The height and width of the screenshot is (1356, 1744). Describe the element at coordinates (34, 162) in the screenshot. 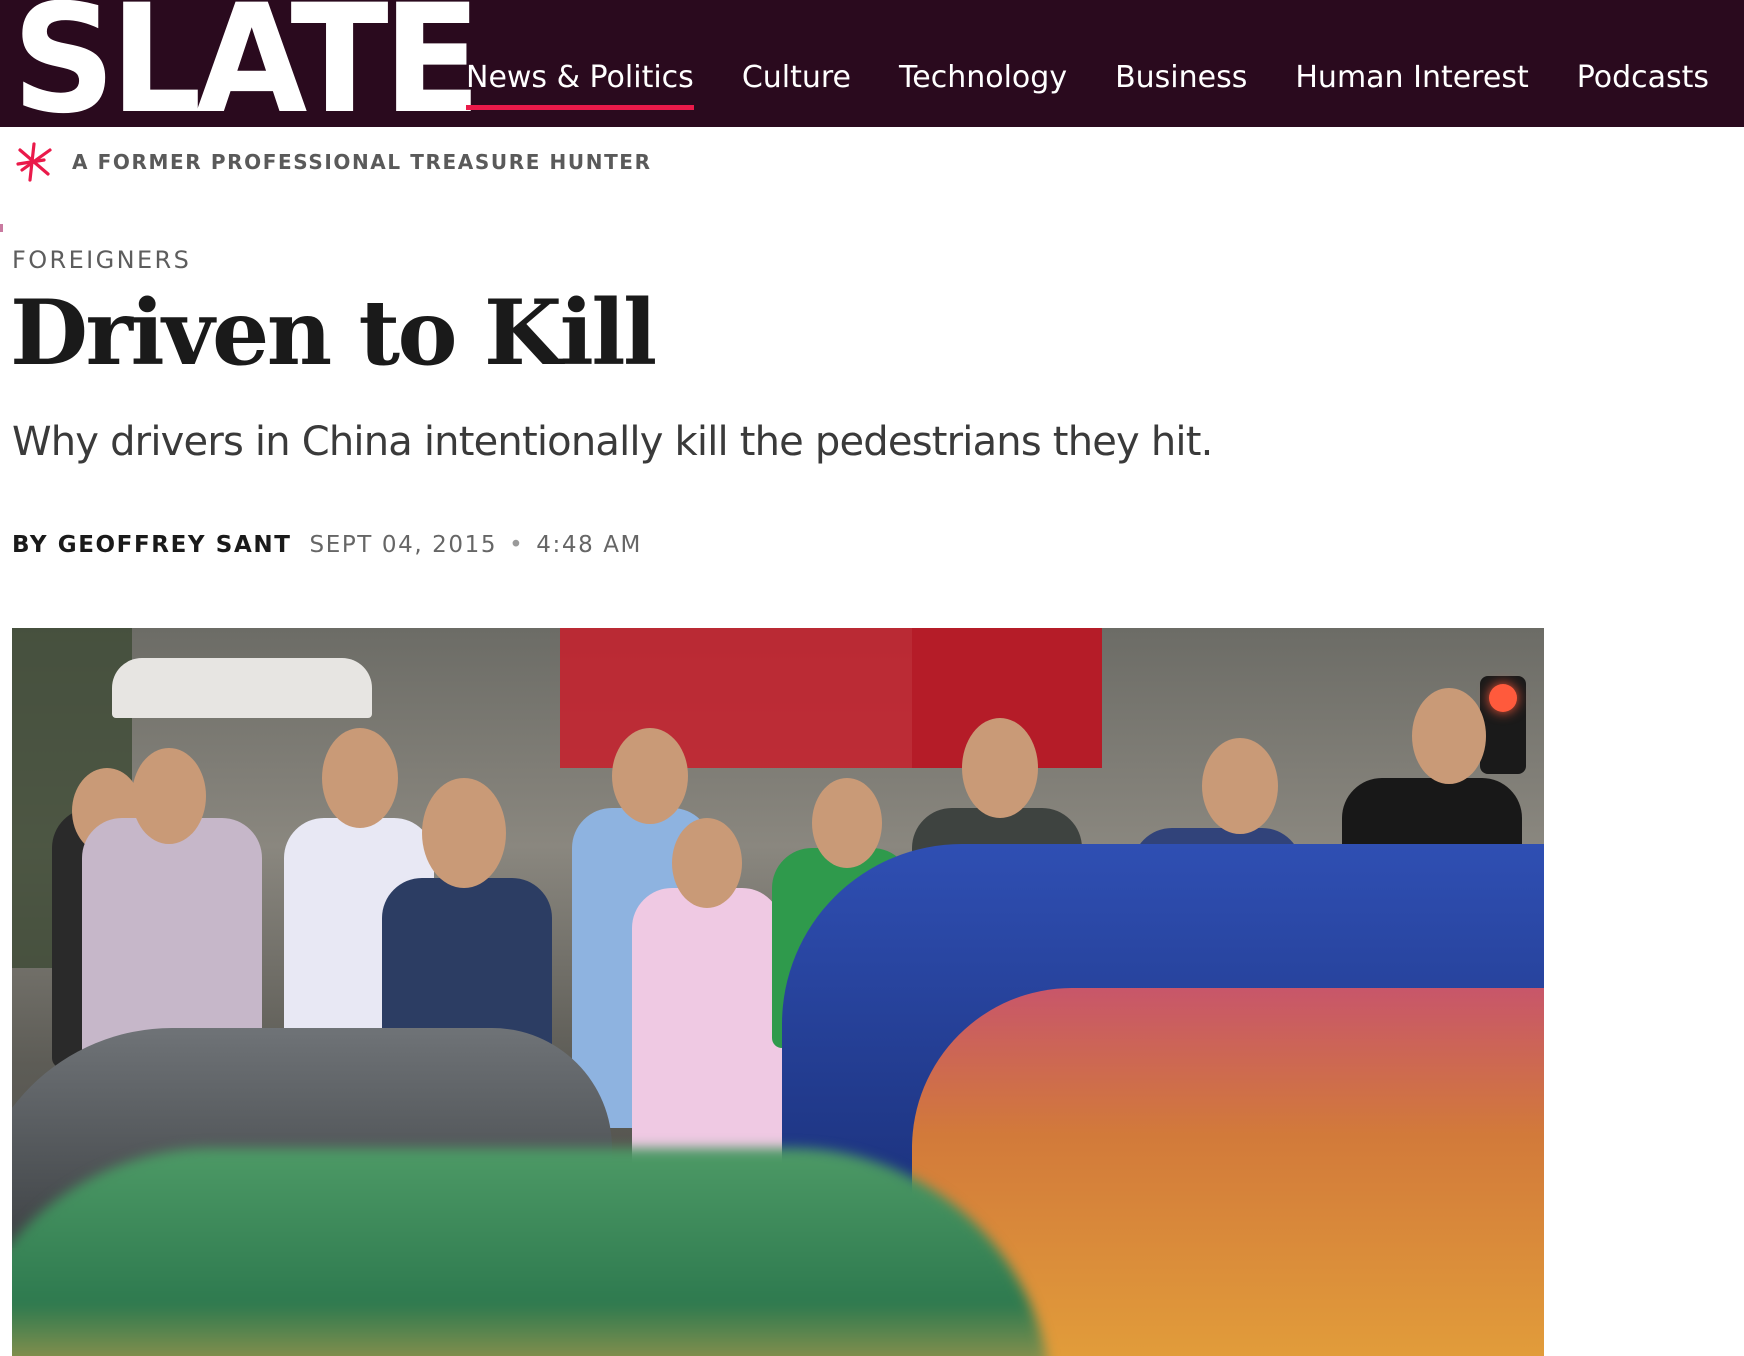

I see `slate-star-icon` at that location.